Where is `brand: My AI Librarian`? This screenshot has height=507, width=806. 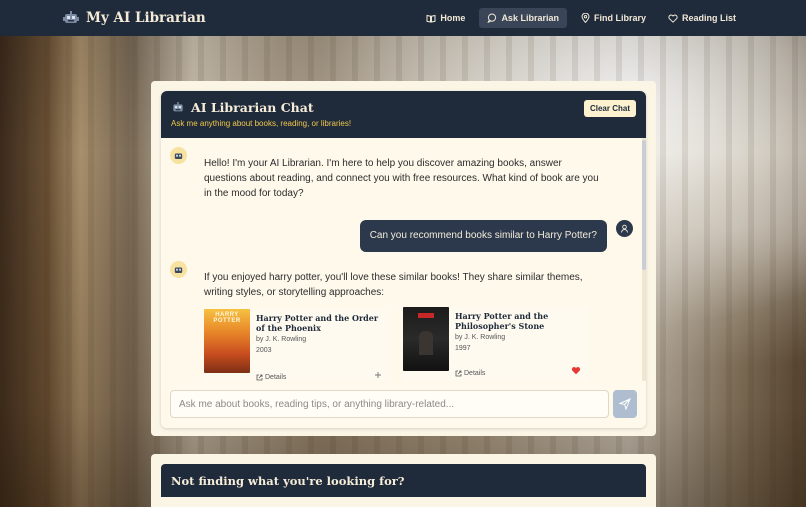
brand: My AI Librarian is located at coordinates (134, 18).